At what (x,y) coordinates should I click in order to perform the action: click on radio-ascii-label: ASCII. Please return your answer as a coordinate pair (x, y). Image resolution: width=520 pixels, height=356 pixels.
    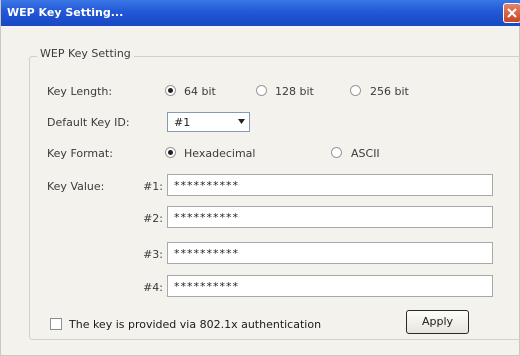
    Looking at the image, I should click on (365, 153).